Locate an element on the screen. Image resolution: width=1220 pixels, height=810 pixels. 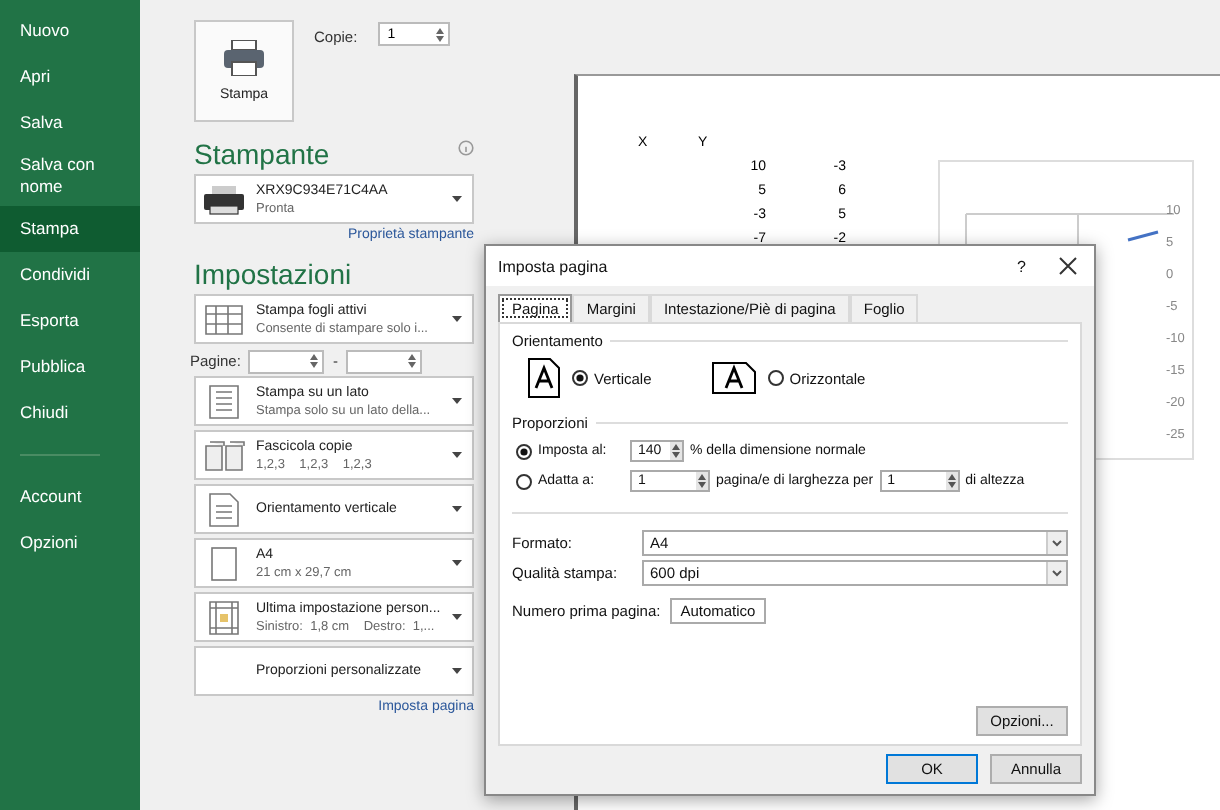
grid-icon is located at coordinates (224, 319).